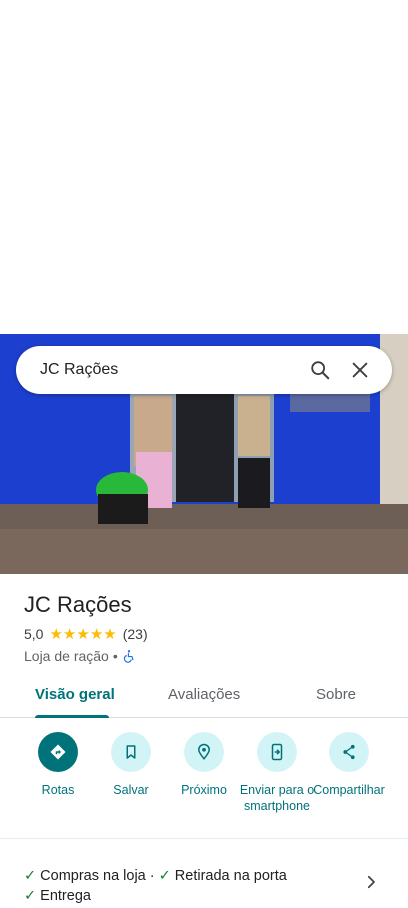 This screenshot has width=408, height=908. I want to click on place-category: Loja de ração, so click(66, 656).